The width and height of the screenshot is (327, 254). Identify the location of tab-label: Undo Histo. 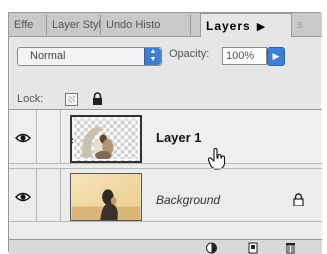
(133, 25).